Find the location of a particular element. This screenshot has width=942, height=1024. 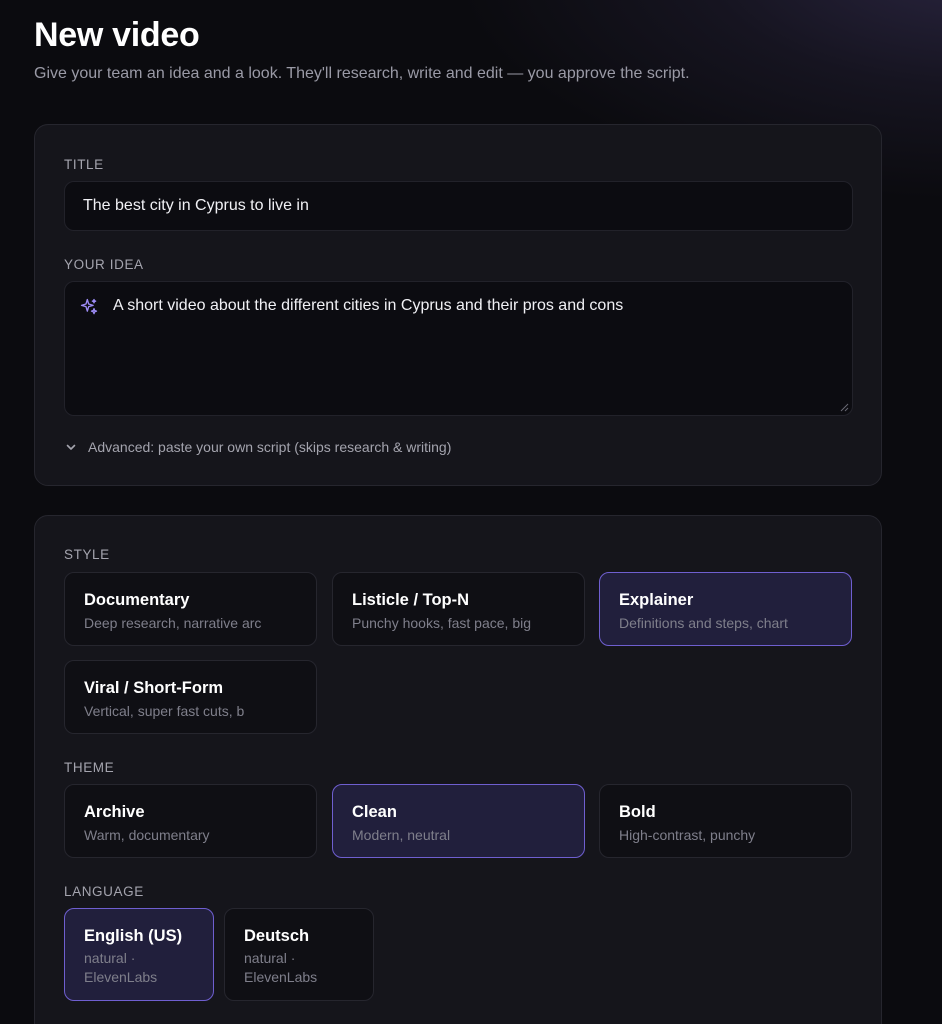

option-desc: Vertical, super fast cuts, b is located at coordinates (164, 711).